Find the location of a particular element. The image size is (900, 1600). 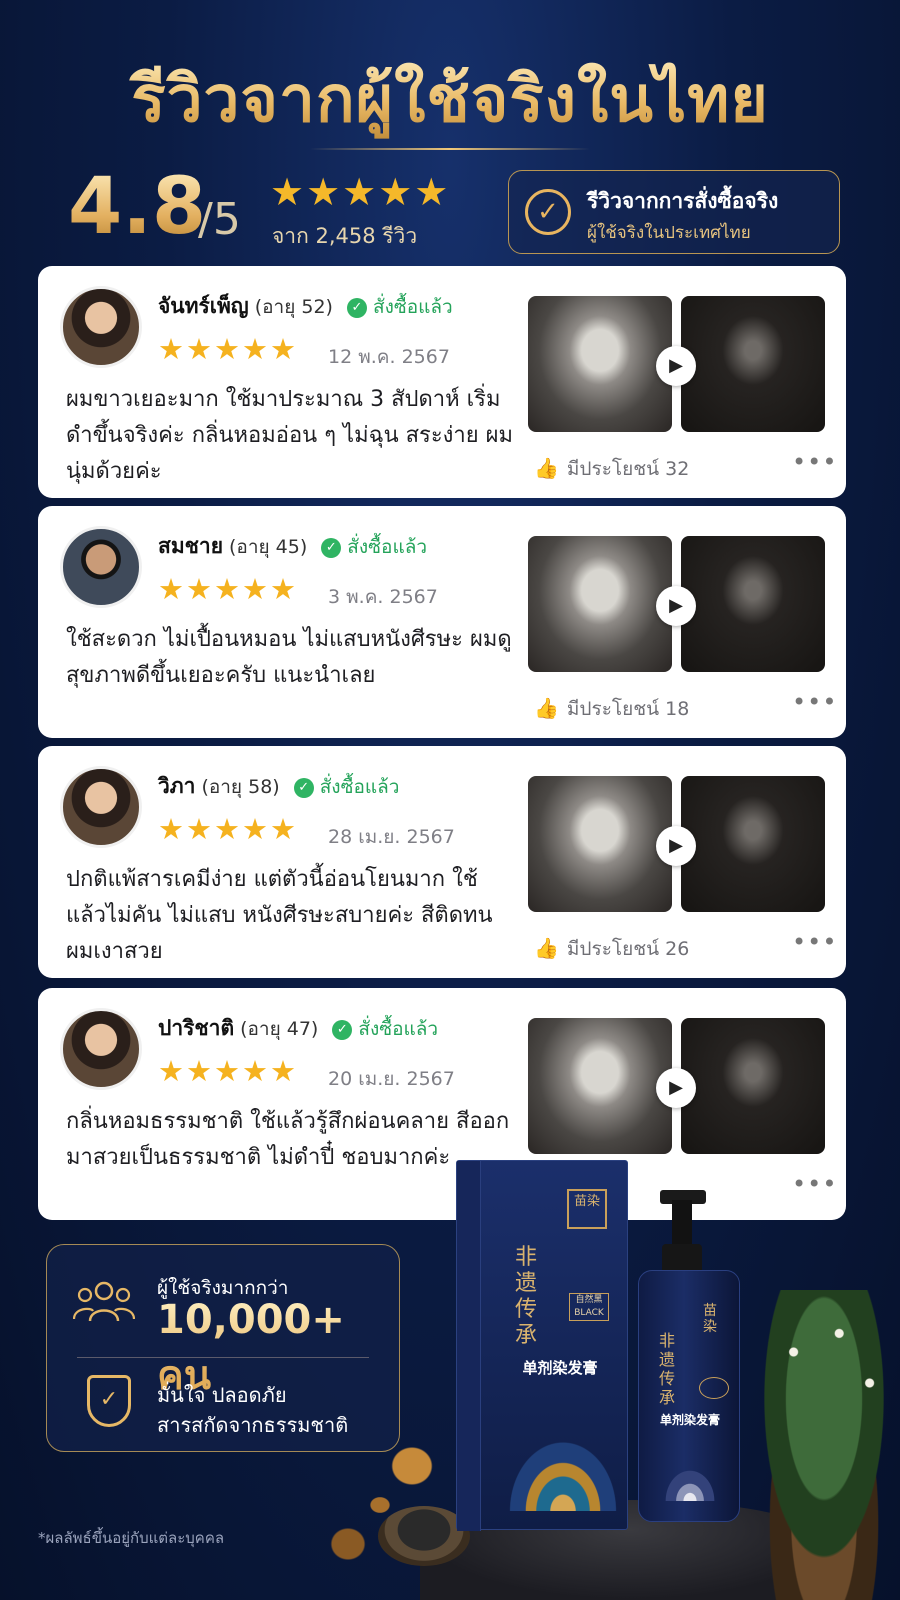

product-box-image: 苗染 非遗传承 自然黑 BLACK 单剂染发膏 is located at coordinates (542, 1345).